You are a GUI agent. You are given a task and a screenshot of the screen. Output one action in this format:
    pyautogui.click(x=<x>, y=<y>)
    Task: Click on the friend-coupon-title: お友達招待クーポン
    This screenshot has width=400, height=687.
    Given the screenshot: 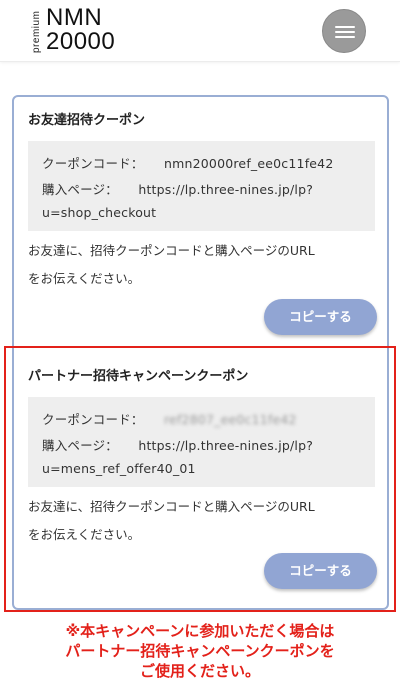 What is the action you would take?
    pyautogui.click(x=87, y=120)
    